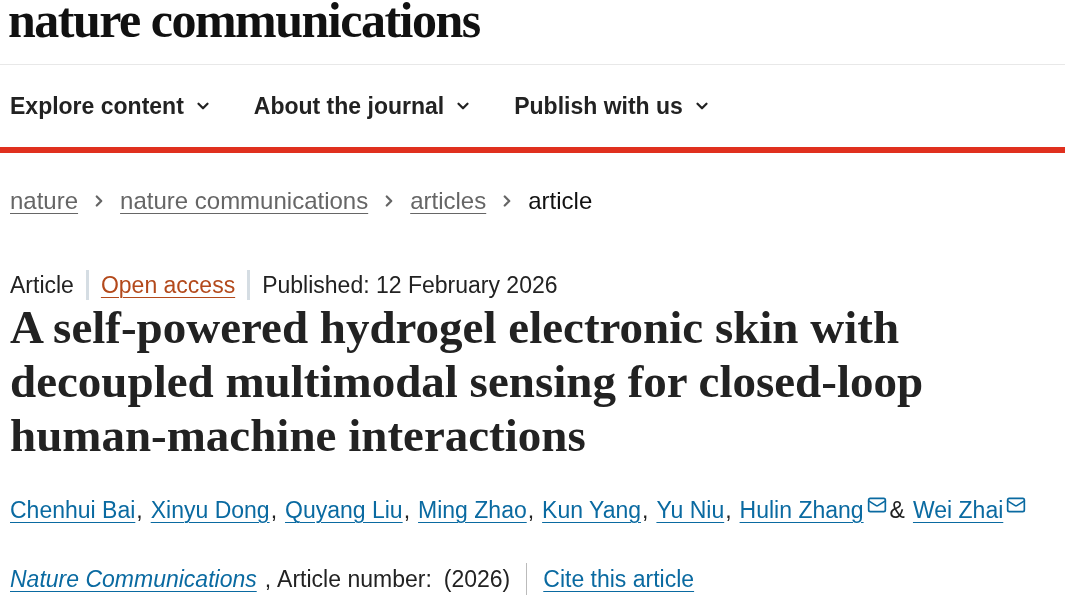  I want to click on article-number-label: Article number:, so click(354, 579).